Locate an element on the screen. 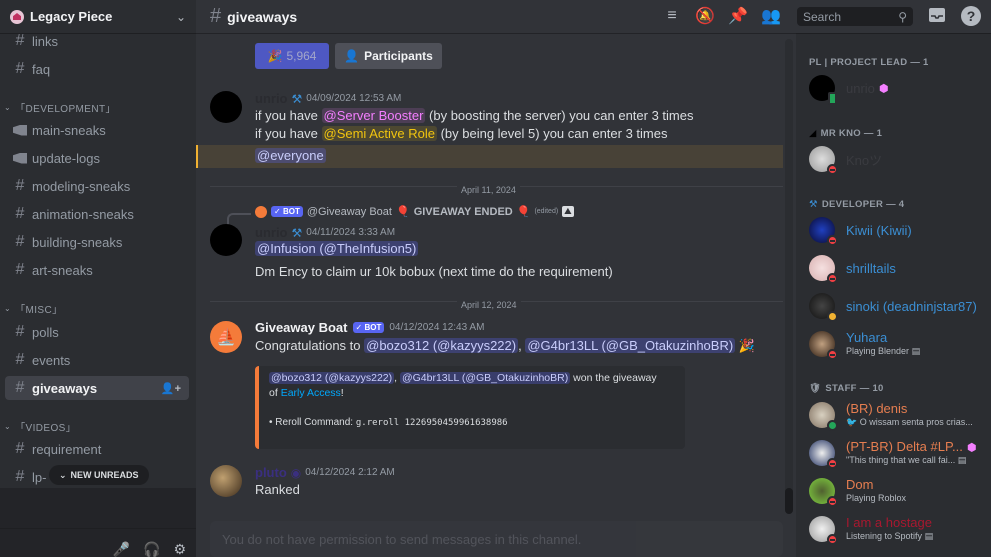 The height and width of the screenshot is (557, 991). sailboat-icon: ⛵ is located at coordinates (226, 337).